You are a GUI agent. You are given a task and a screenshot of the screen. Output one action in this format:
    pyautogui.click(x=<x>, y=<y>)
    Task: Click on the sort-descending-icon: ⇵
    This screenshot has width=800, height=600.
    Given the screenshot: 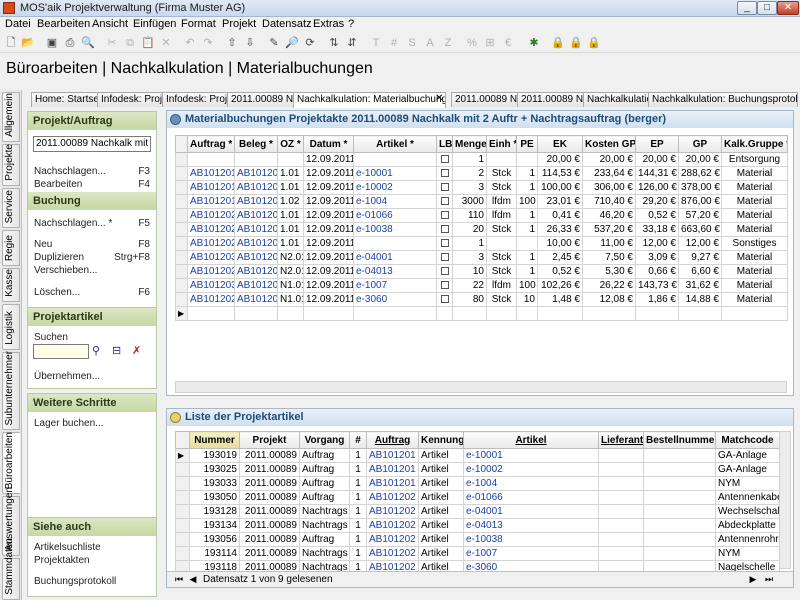 What is the action you would take?
    pyautogui.click(x=352, y=43)
    